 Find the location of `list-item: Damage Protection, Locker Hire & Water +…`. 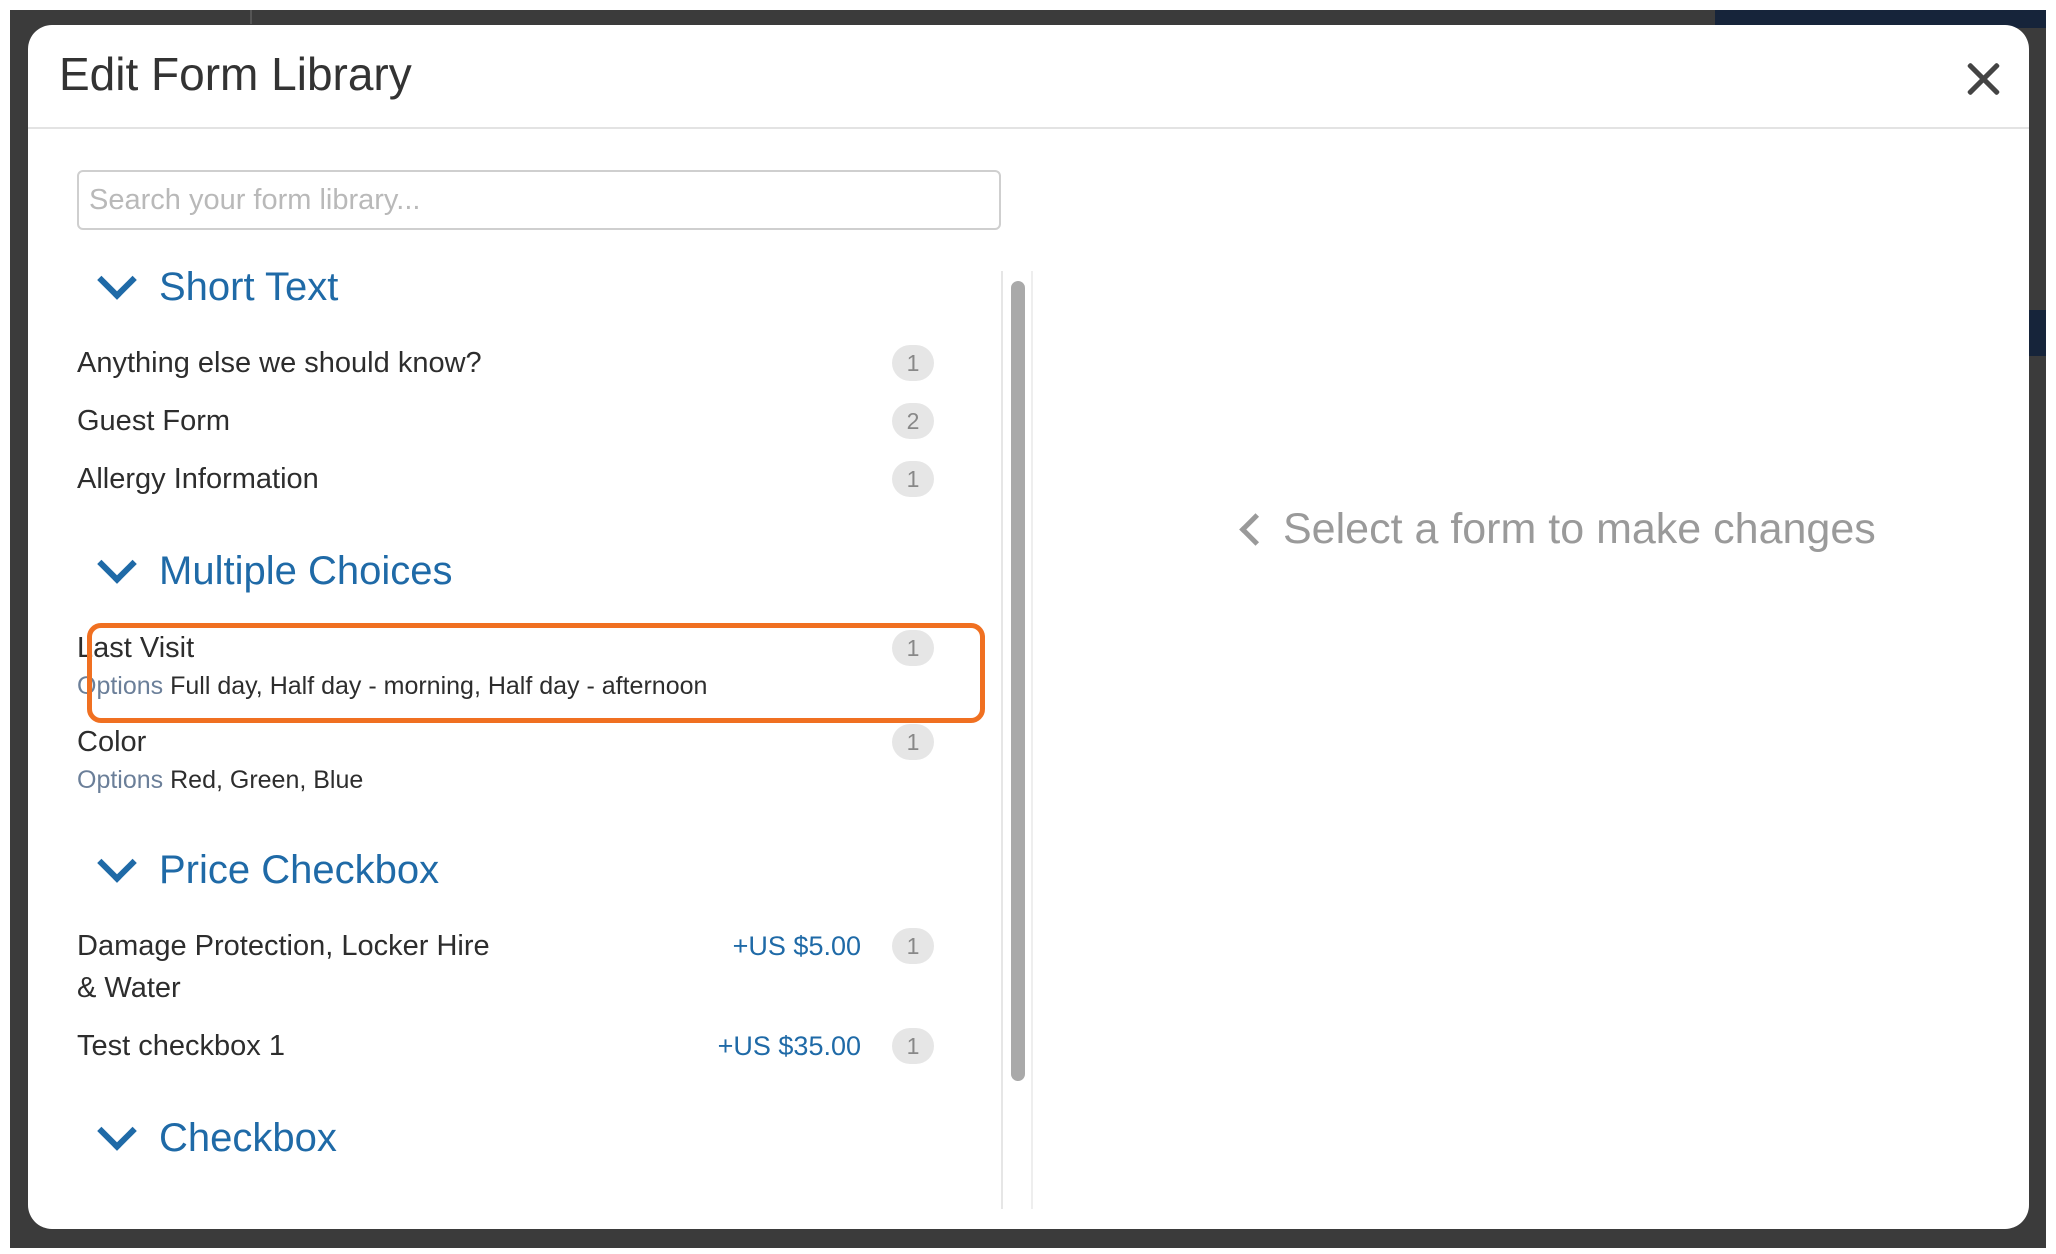

list-item: Damage Protection, Locker Hire & Water +… is located at coordinates (513, 967).